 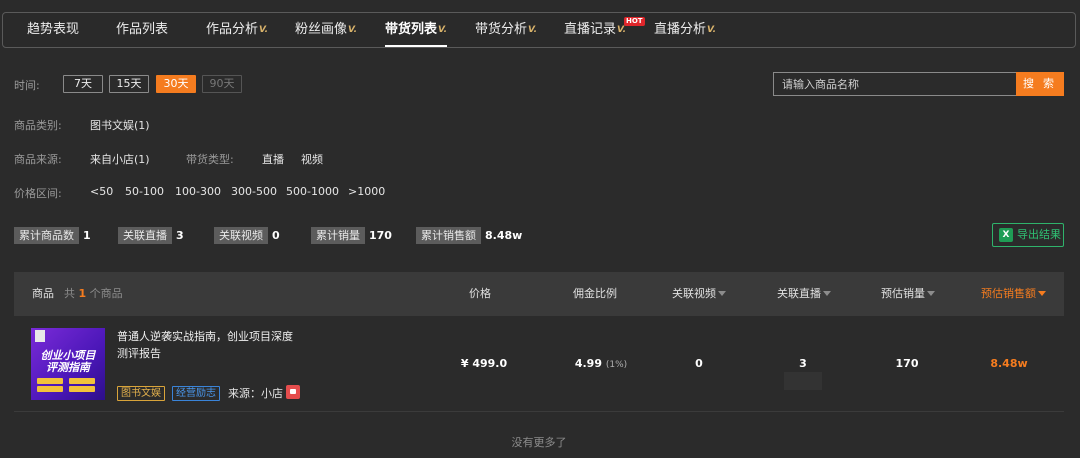 I want to click on export-label: 导出结果, so click(x=1039, y=234).